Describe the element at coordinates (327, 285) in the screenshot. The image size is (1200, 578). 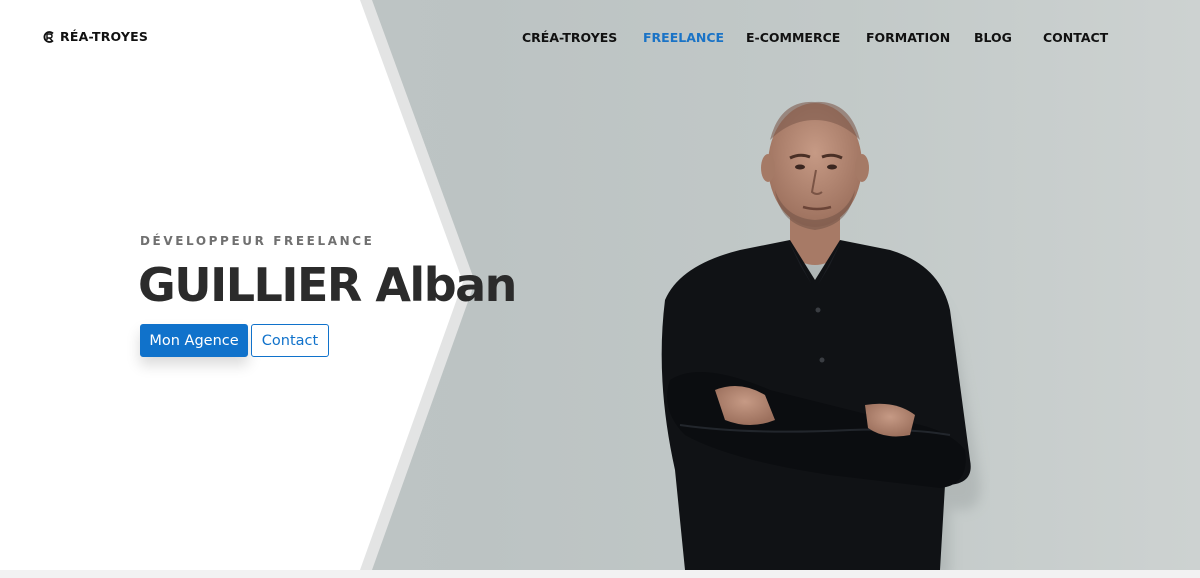
I see `hero-title: GUILLIER Alban` at that location.